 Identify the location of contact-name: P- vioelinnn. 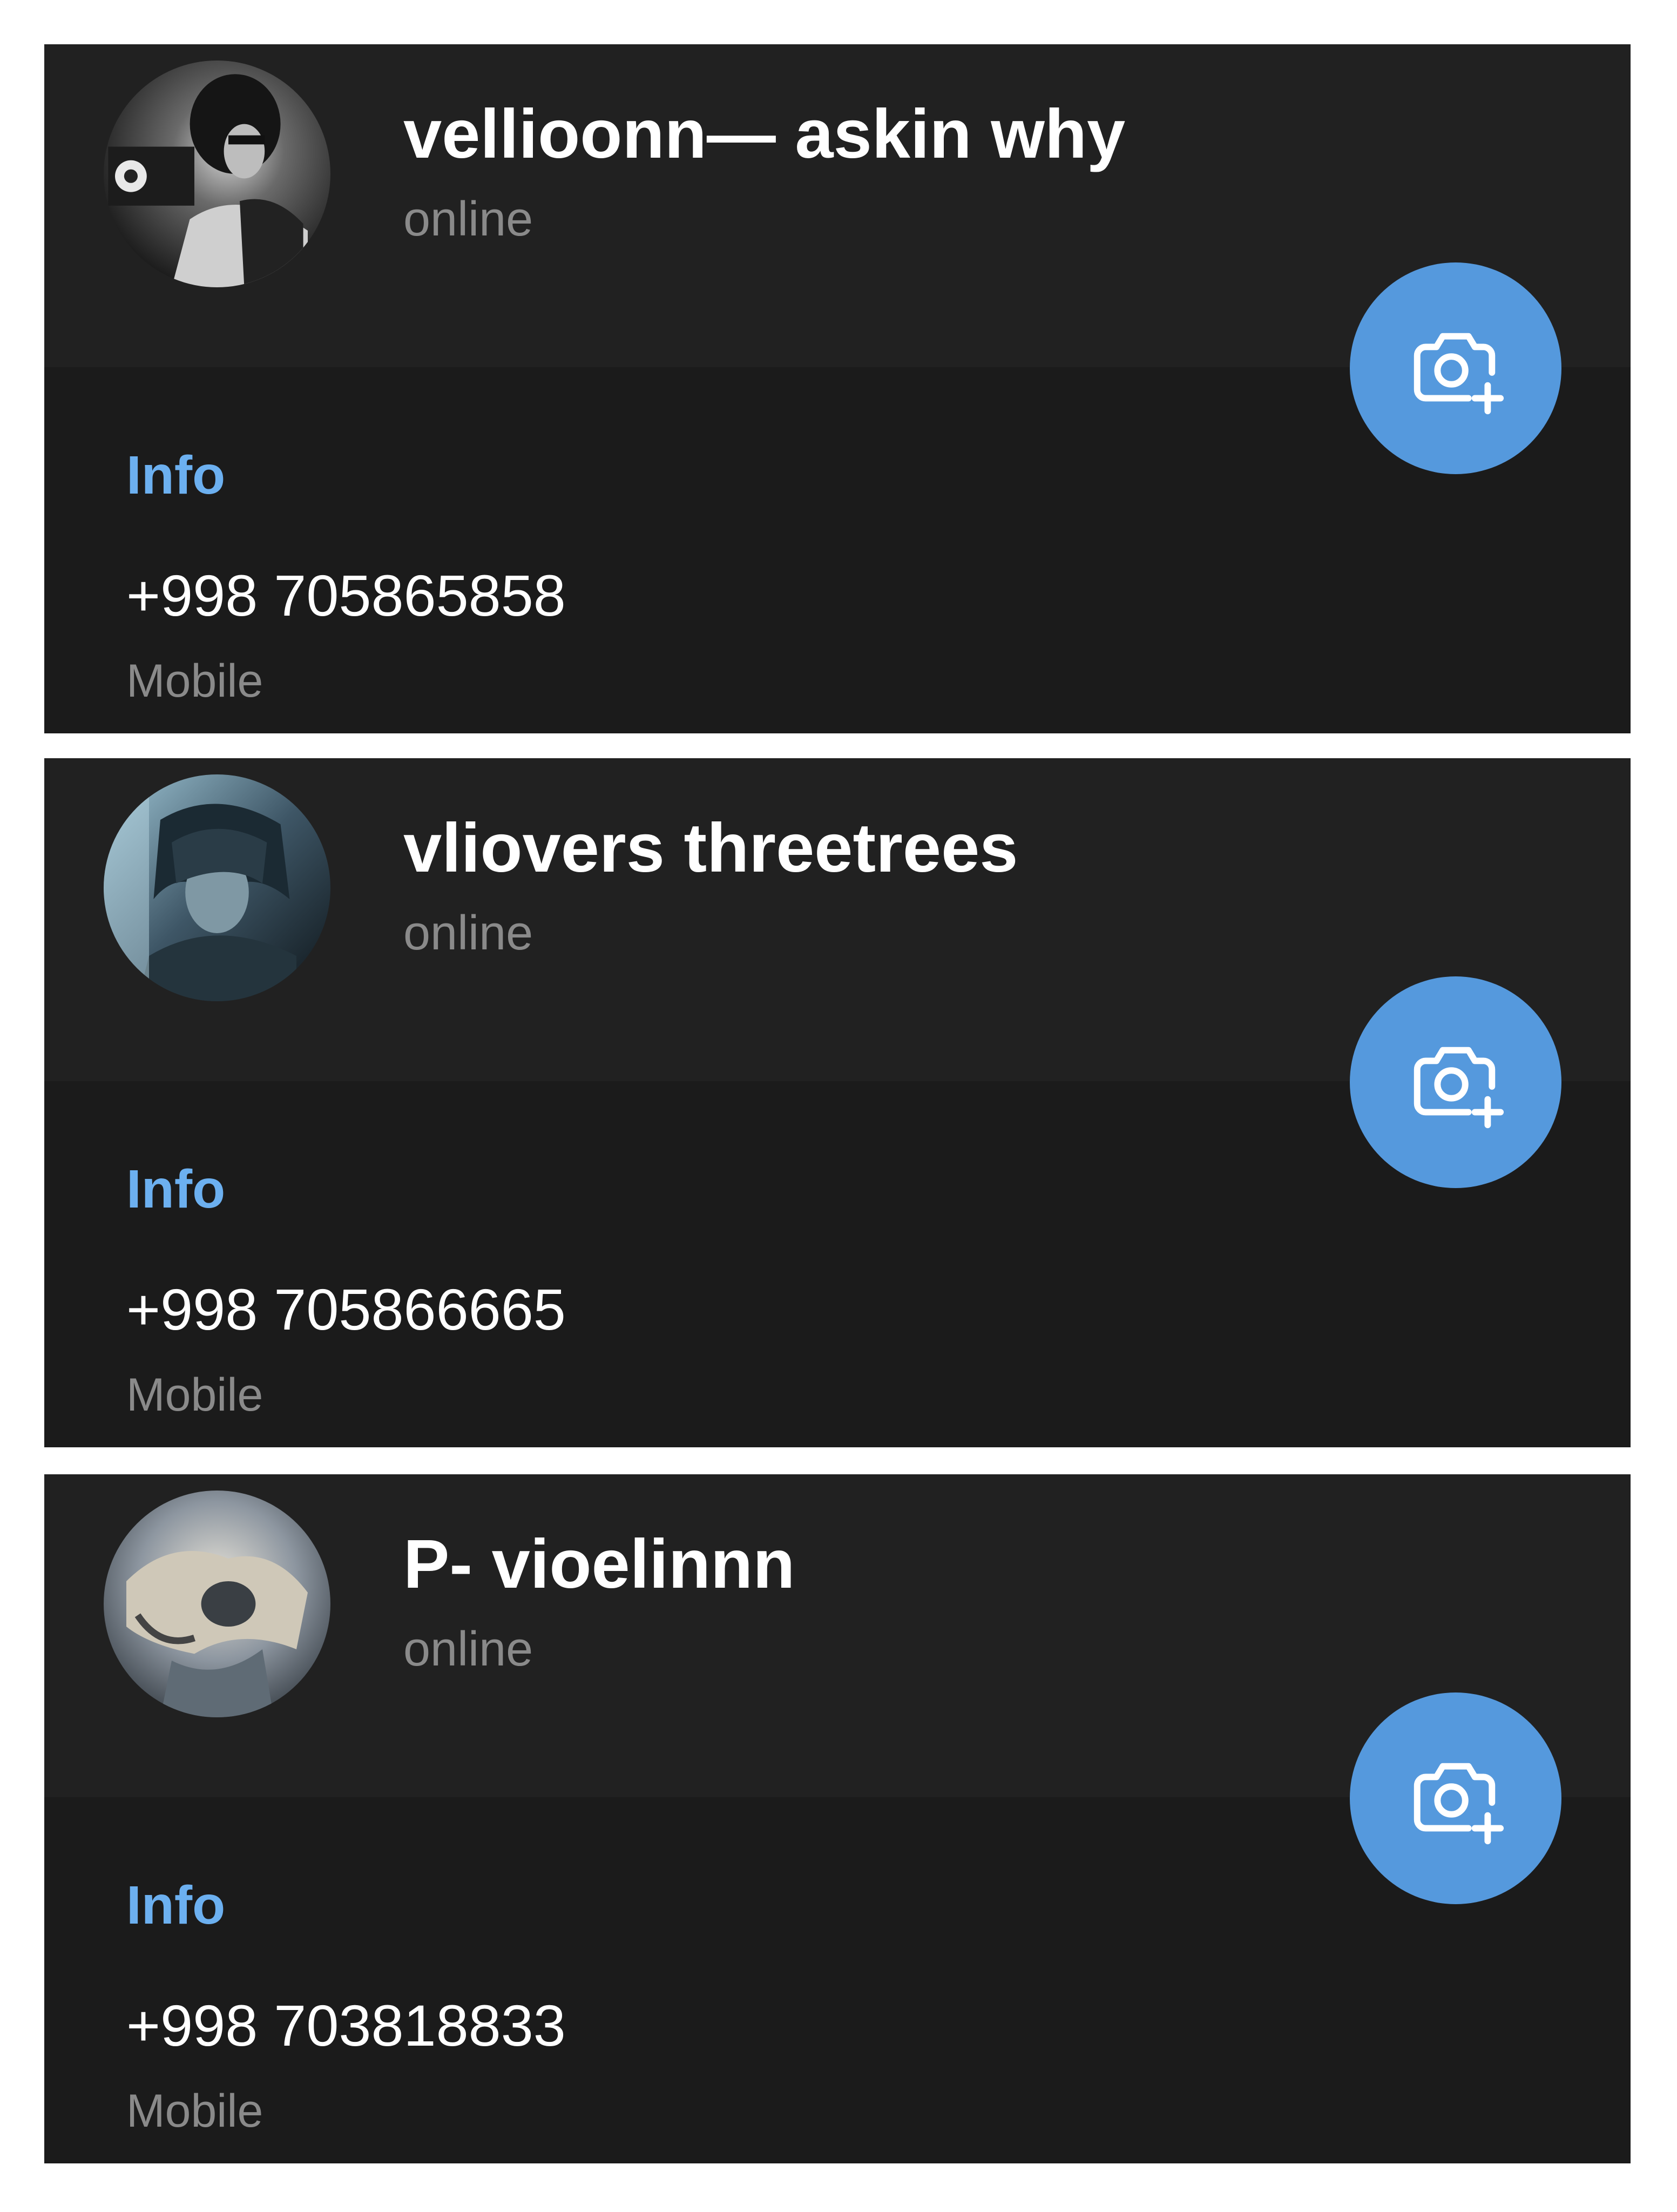
(599, 1564).